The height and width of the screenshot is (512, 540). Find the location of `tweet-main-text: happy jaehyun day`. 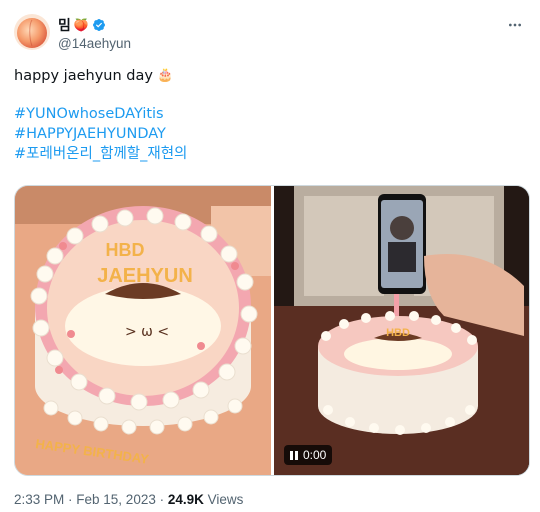

tweet-main-text: happy jaehyun day is located at coordinates (83, 76).